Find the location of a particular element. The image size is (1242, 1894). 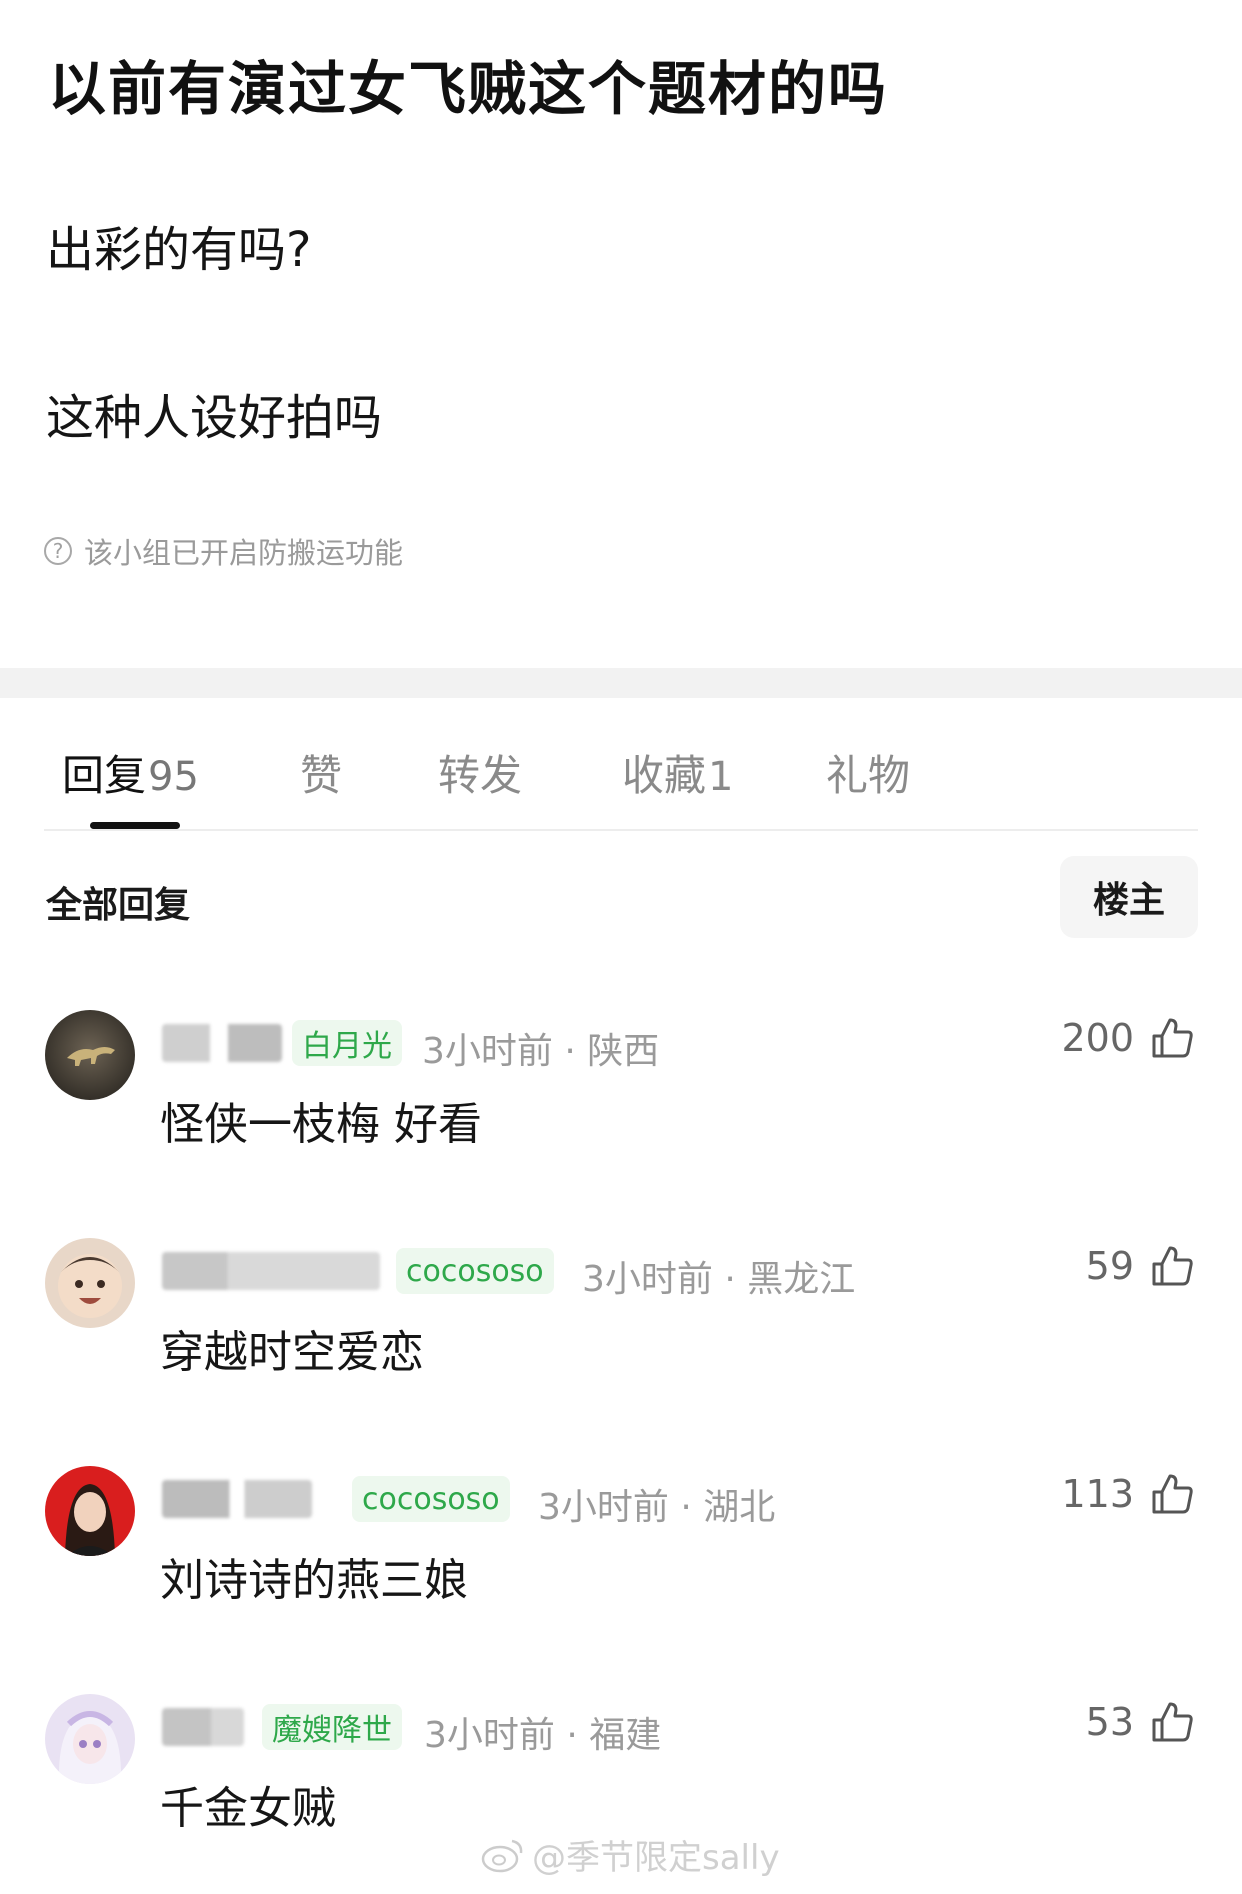

notice-text: 该小组已开启防搬运功能 is located at coordinates (244, 553).